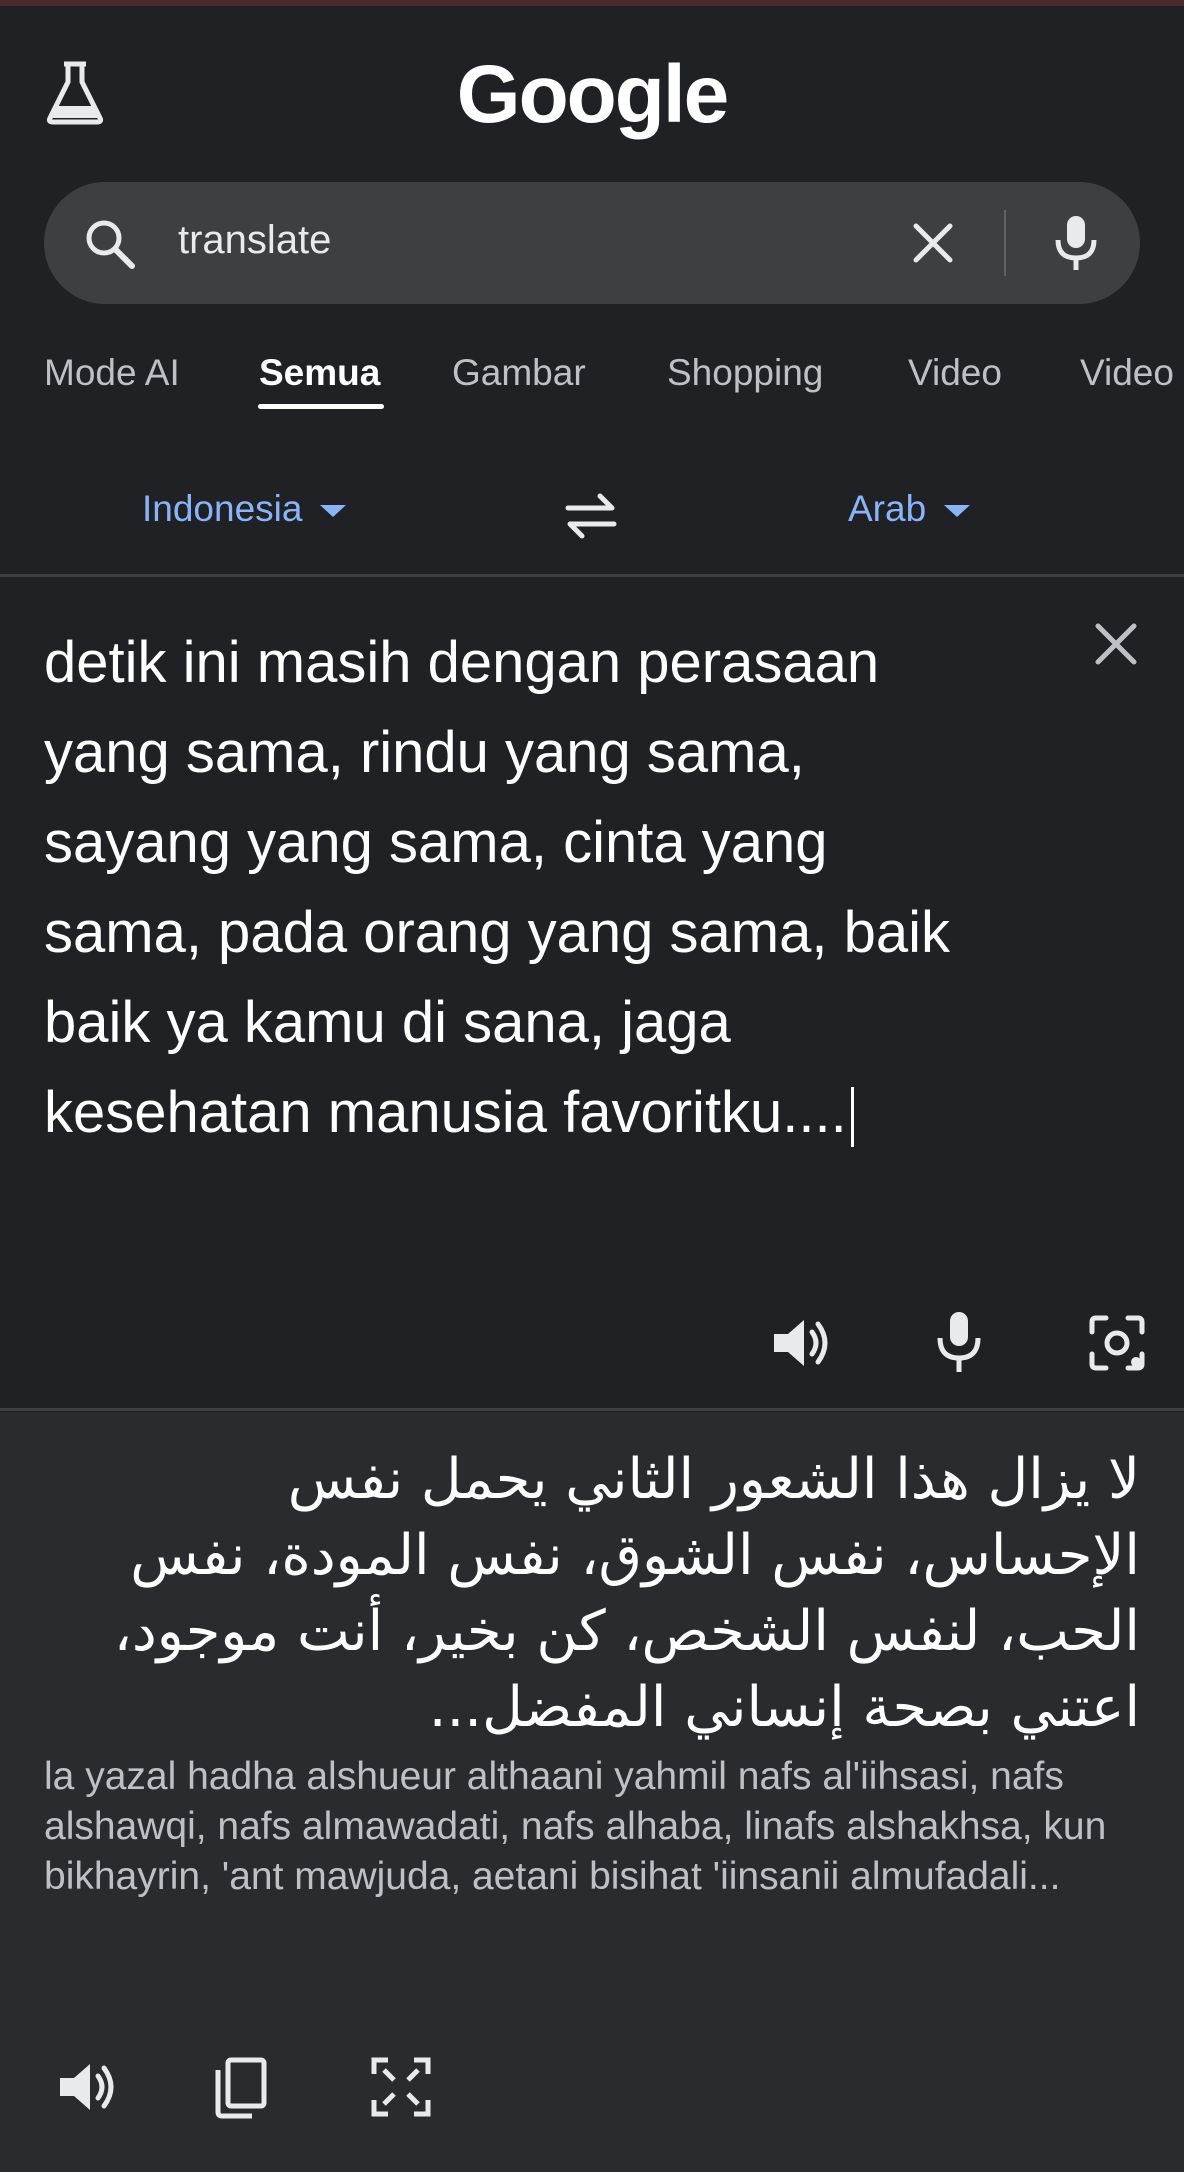  What do you see at coordinates (222, 508) in the screenshot?
I see `source-language-label: Indonesia` at bounding box center [222, 508].